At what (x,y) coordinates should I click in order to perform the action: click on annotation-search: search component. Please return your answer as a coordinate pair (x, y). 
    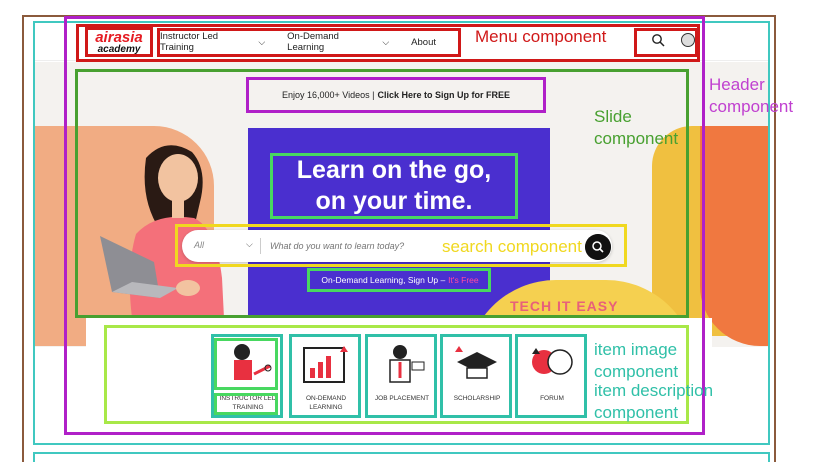
    Looking at the image, I should click on (512, 246).